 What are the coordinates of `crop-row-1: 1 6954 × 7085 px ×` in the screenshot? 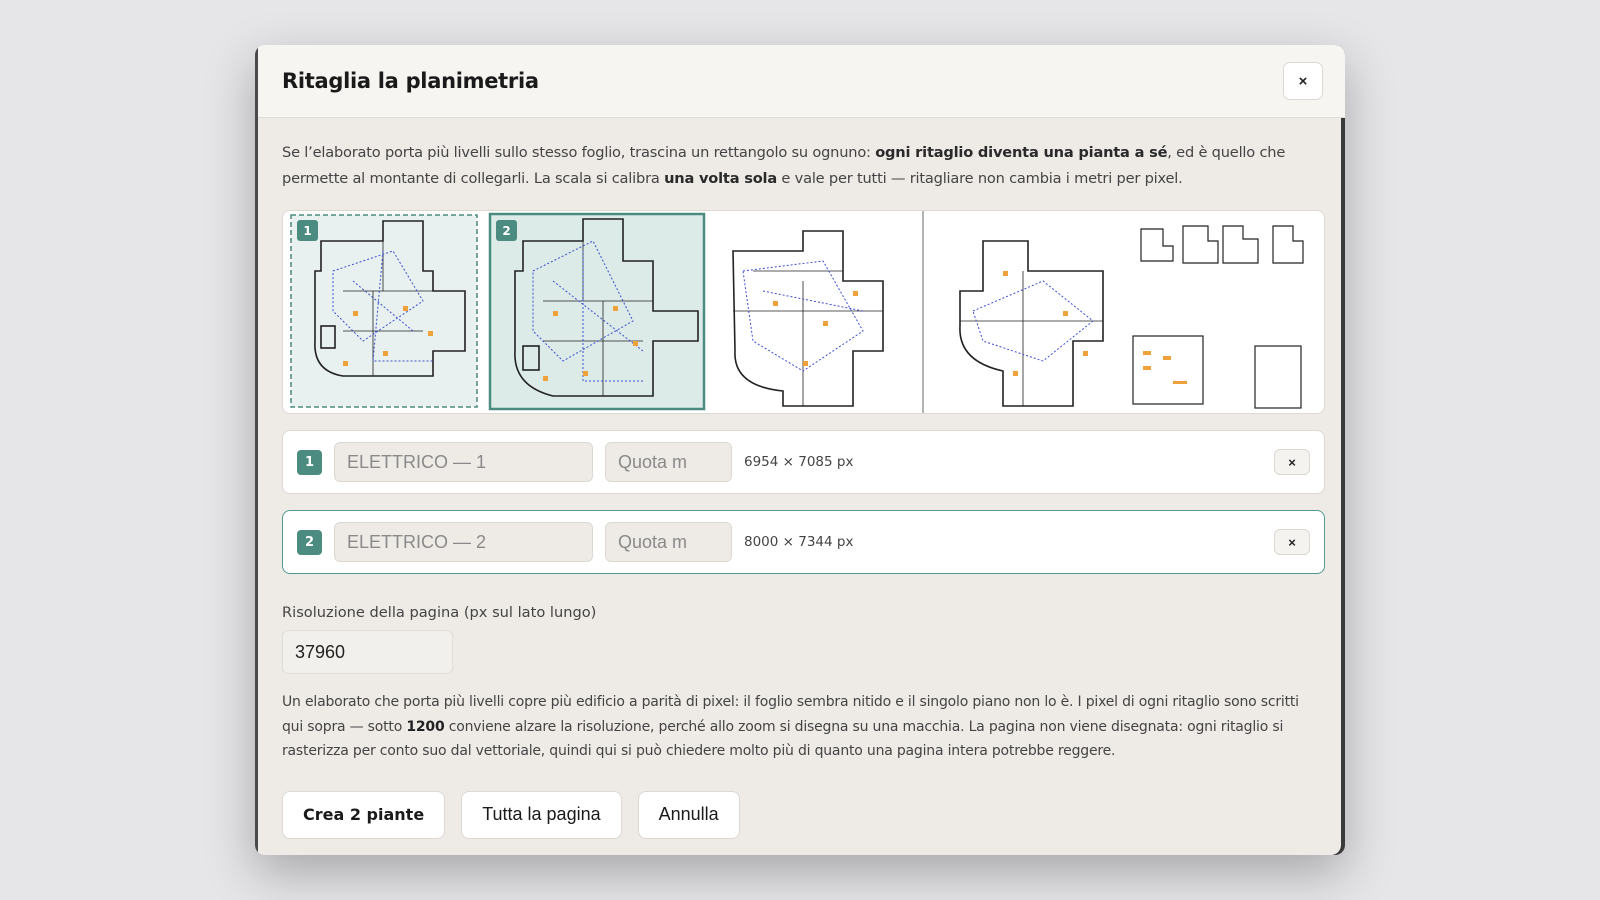 It's located at (803, 462).